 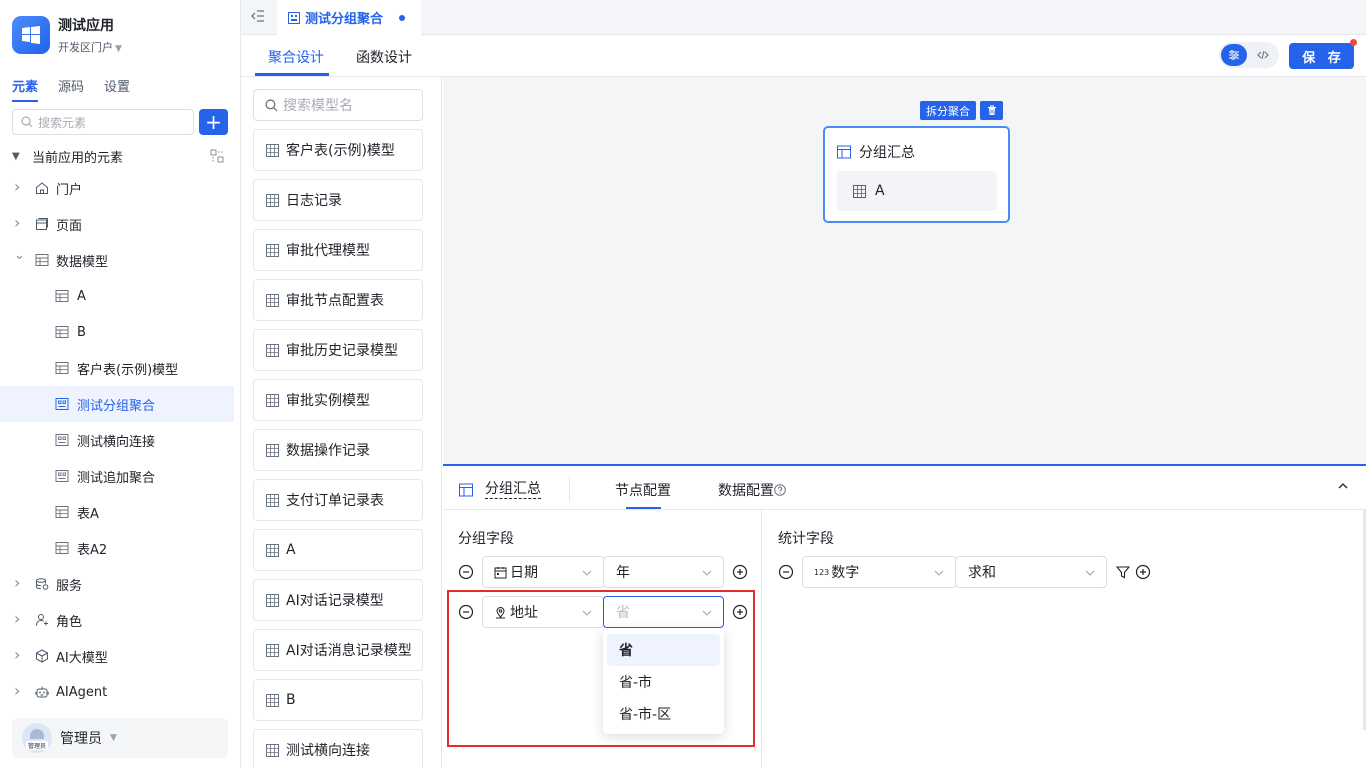 What do you see at coordinates (879, 572) in the screenshot?
I see `stat-field-select: 123 数字` at bounding box center [879, 572].